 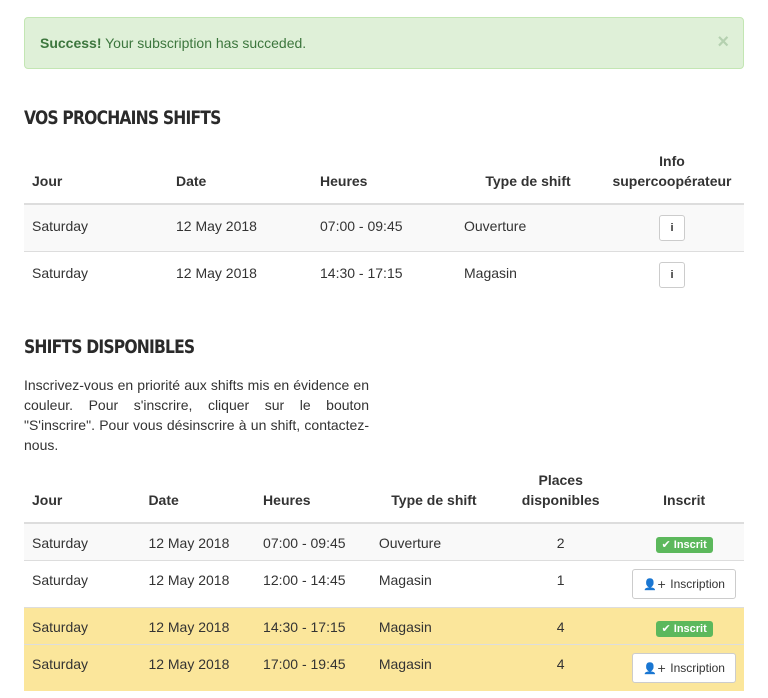 I want to click on header-info: Info supercoopérateur, so click(x=672, y=177).